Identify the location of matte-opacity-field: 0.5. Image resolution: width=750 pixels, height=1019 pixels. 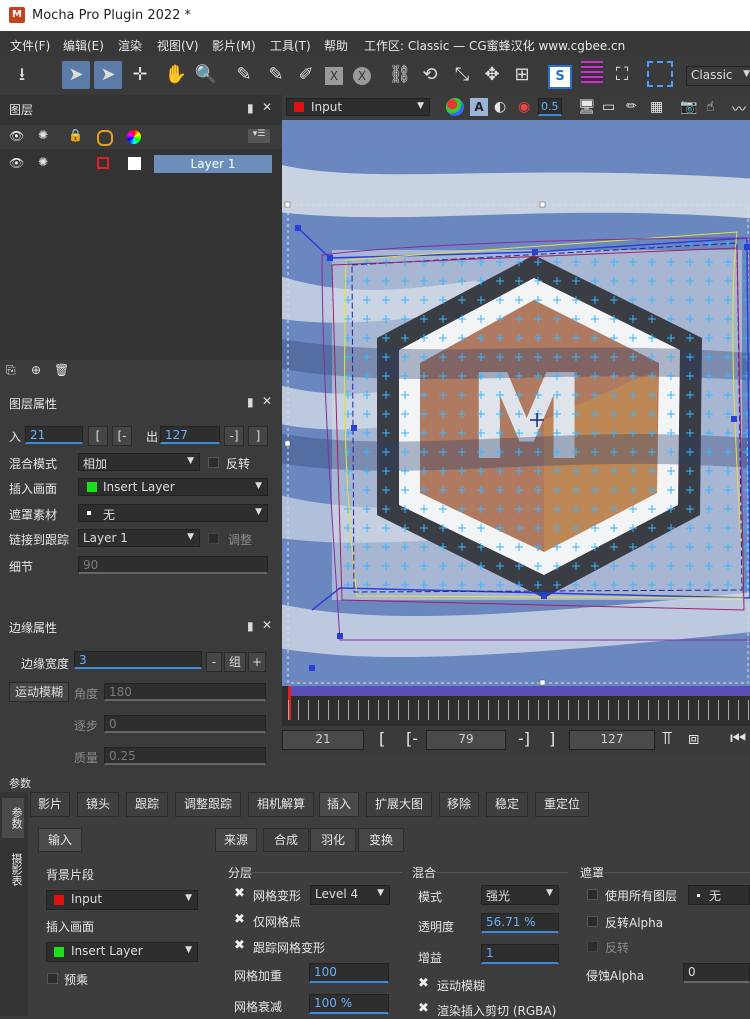
(550, 107).